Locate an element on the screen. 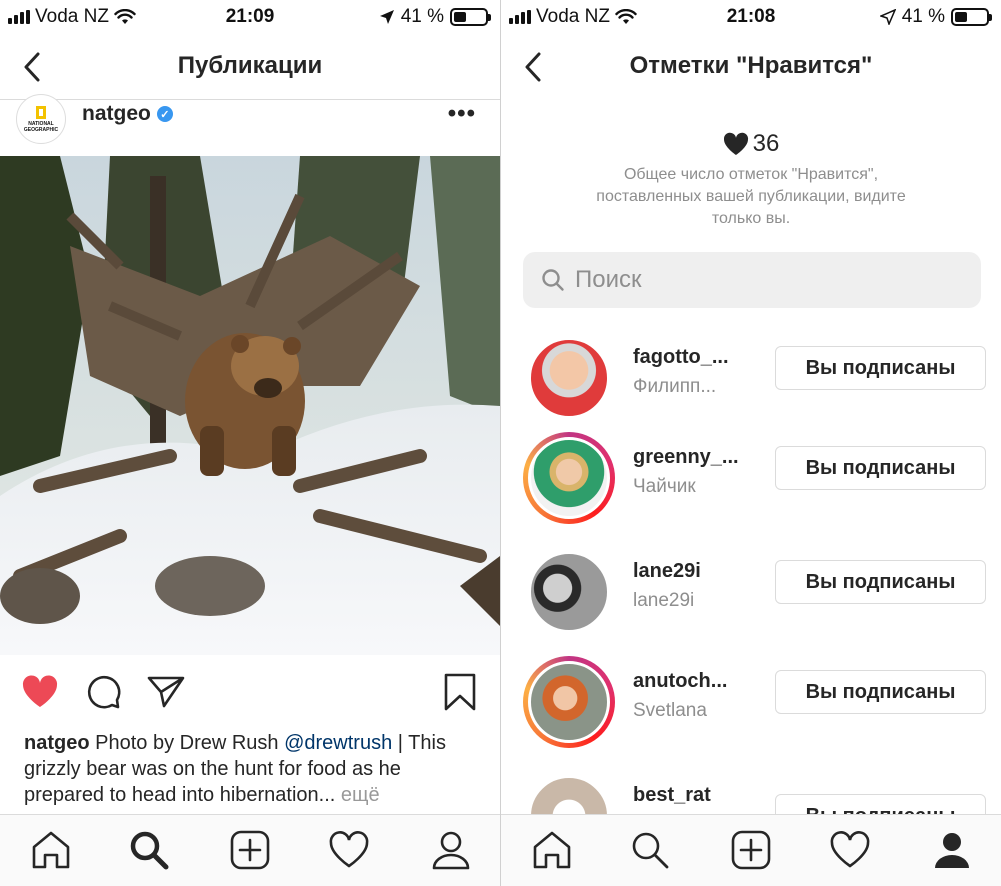  liker-fullname: Svetlana is located at coordinates (670, 710).